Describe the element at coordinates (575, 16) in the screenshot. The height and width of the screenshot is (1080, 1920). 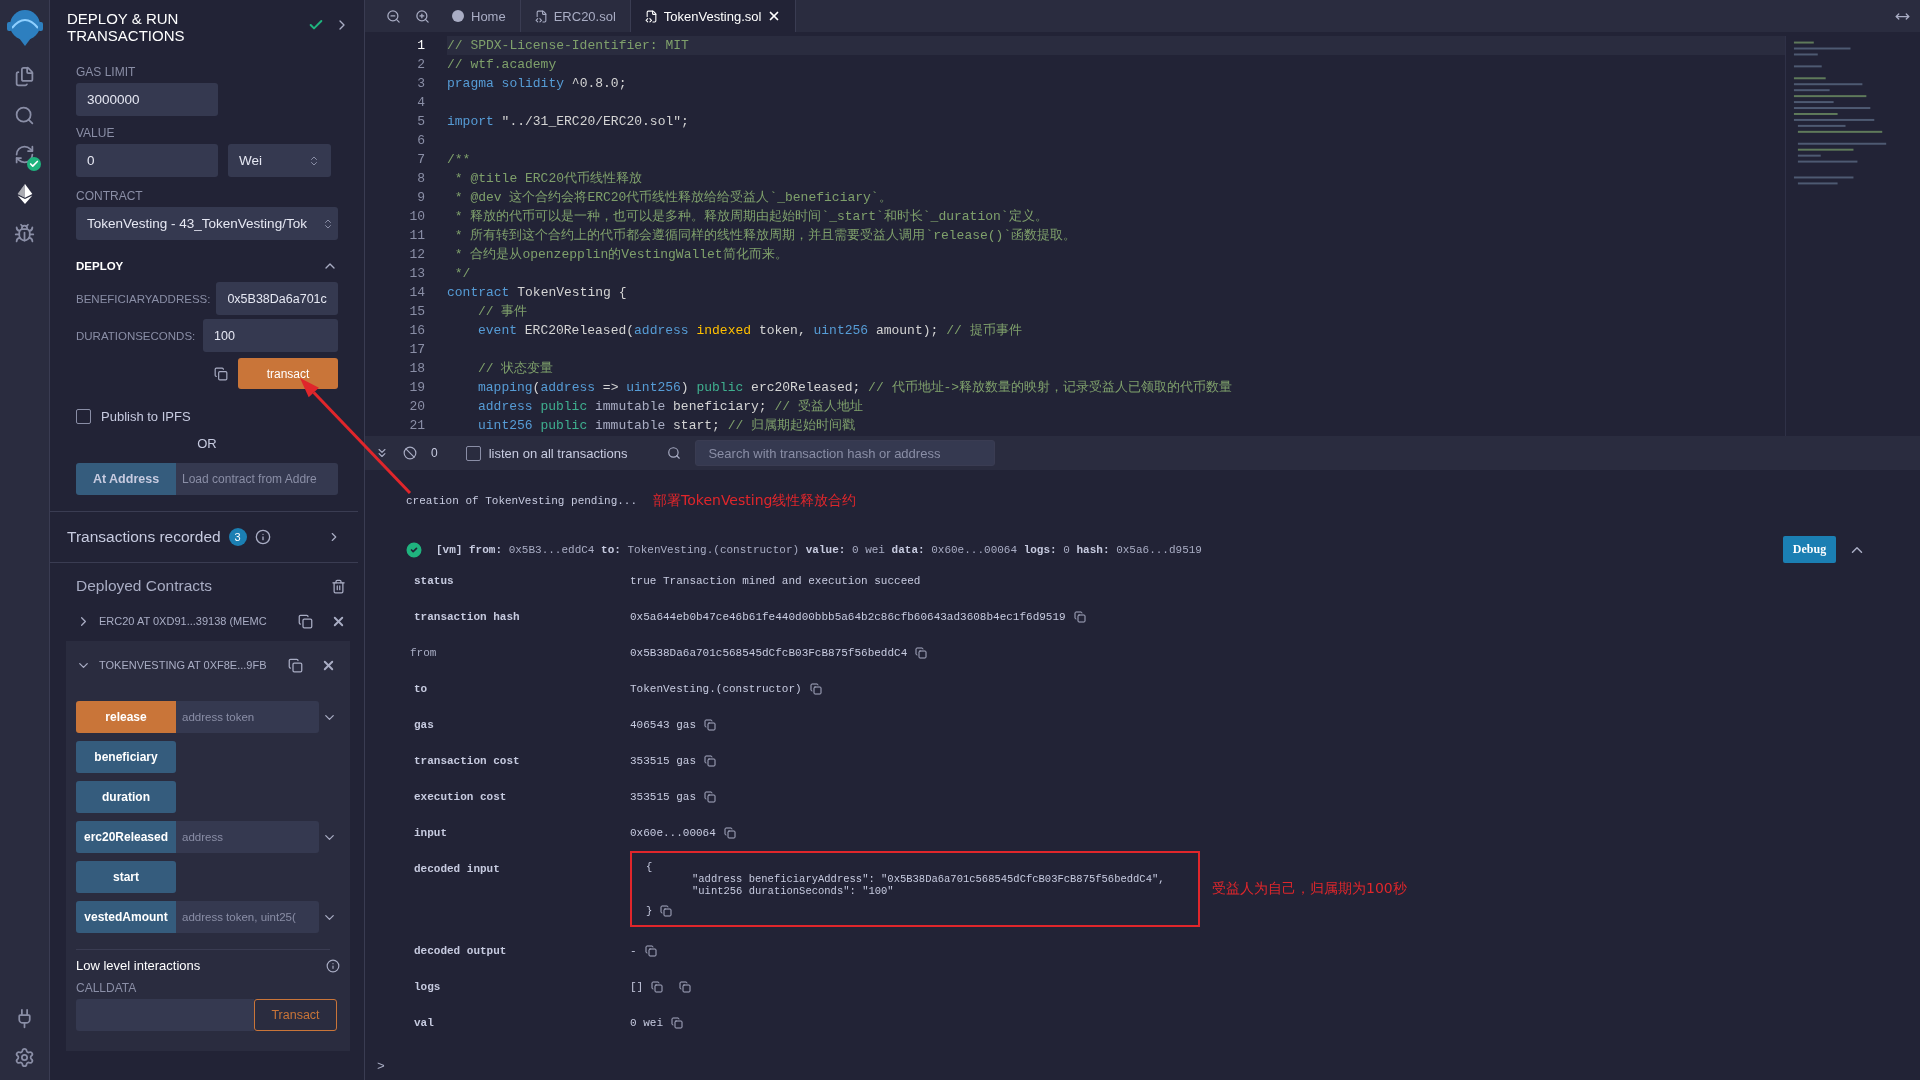
I see `editor-tab: ERC20.sol` at that location.